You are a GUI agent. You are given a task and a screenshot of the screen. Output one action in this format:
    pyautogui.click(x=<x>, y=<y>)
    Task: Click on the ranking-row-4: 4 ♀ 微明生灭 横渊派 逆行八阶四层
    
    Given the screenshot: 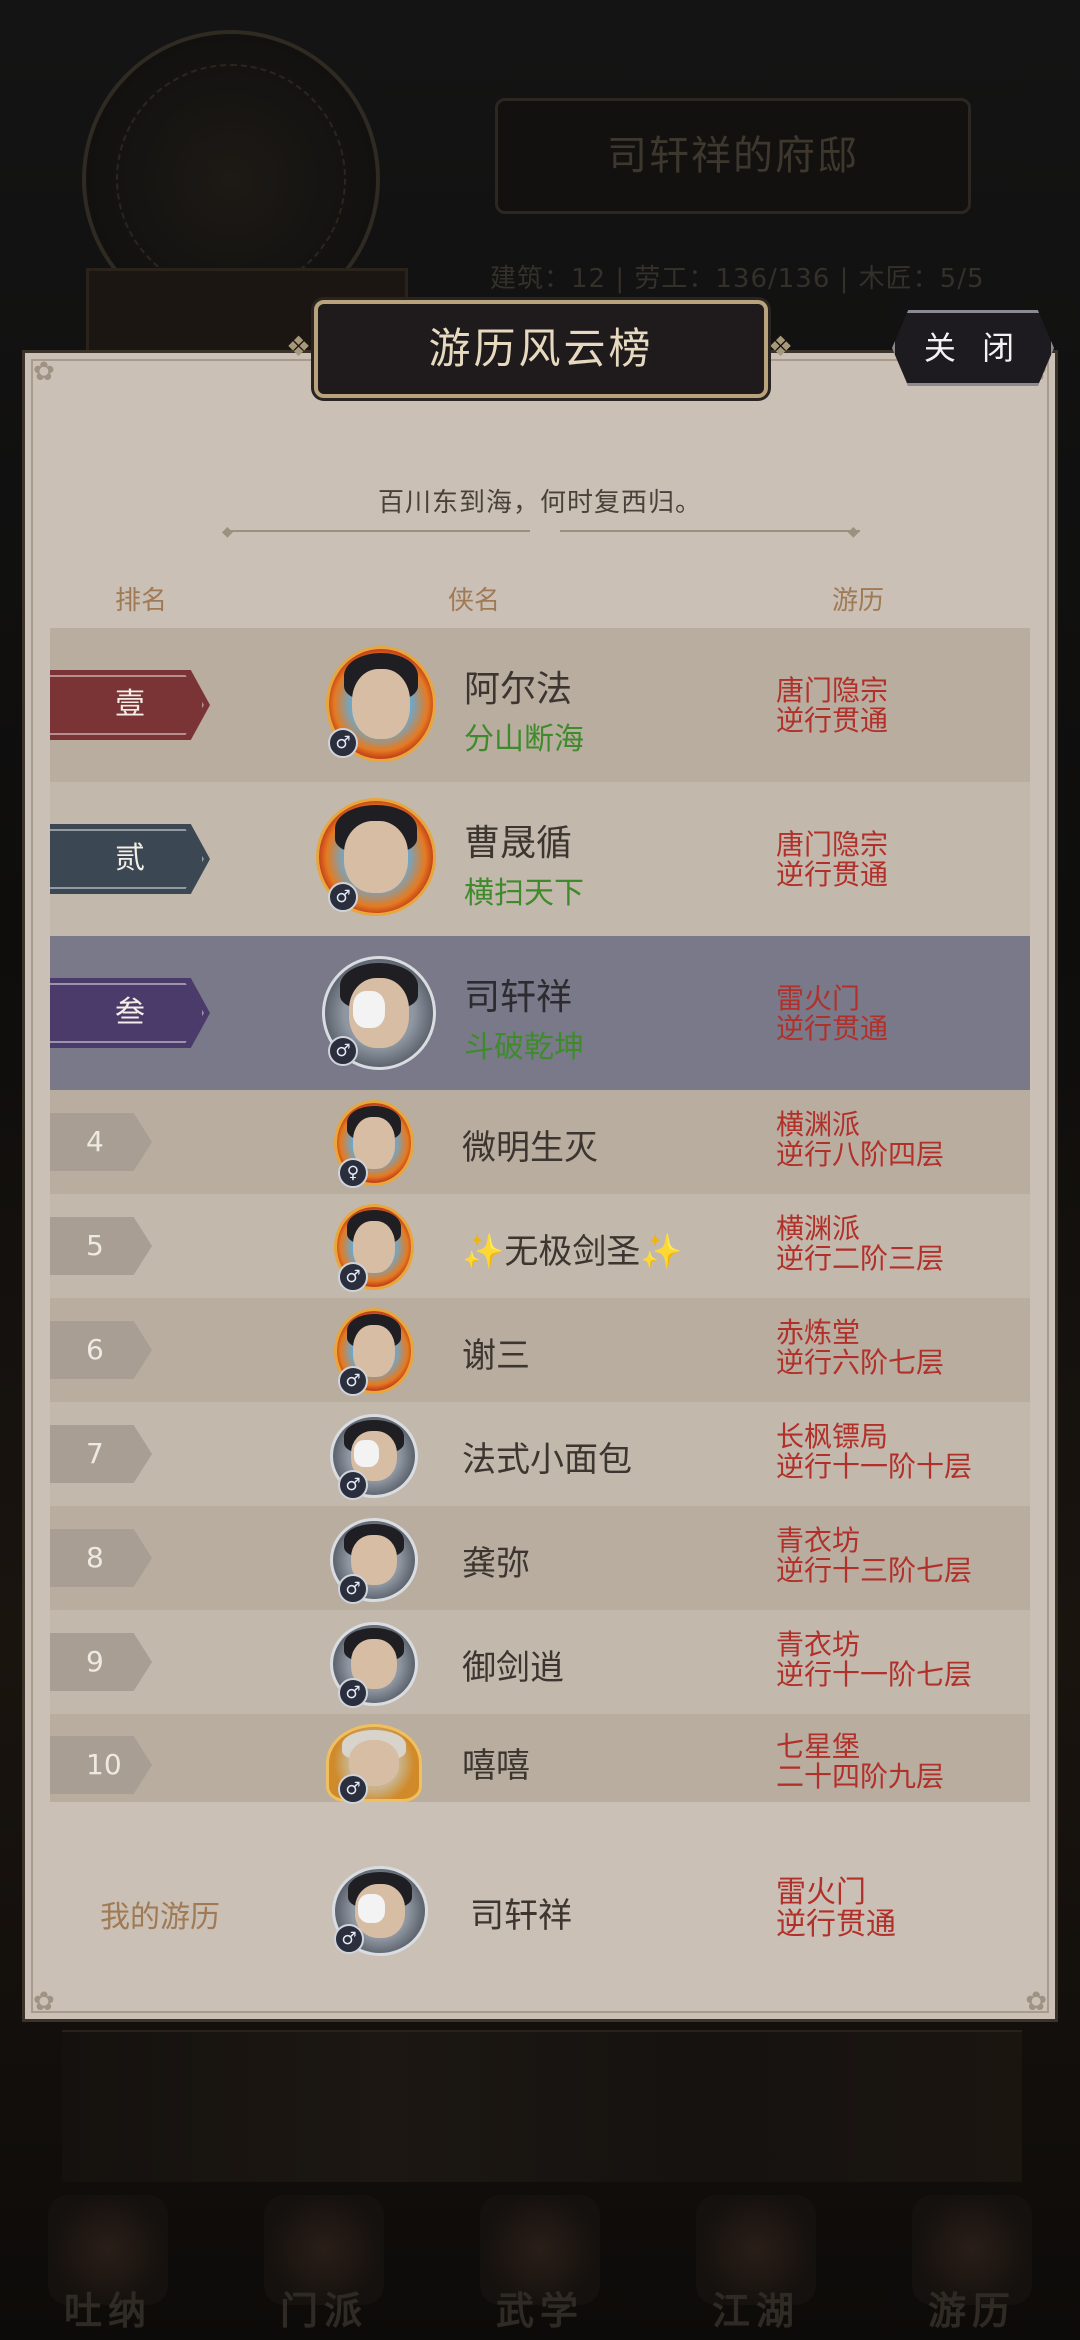 What is the action you would take?
    pyautogui.click(x=540, y=1142)
    